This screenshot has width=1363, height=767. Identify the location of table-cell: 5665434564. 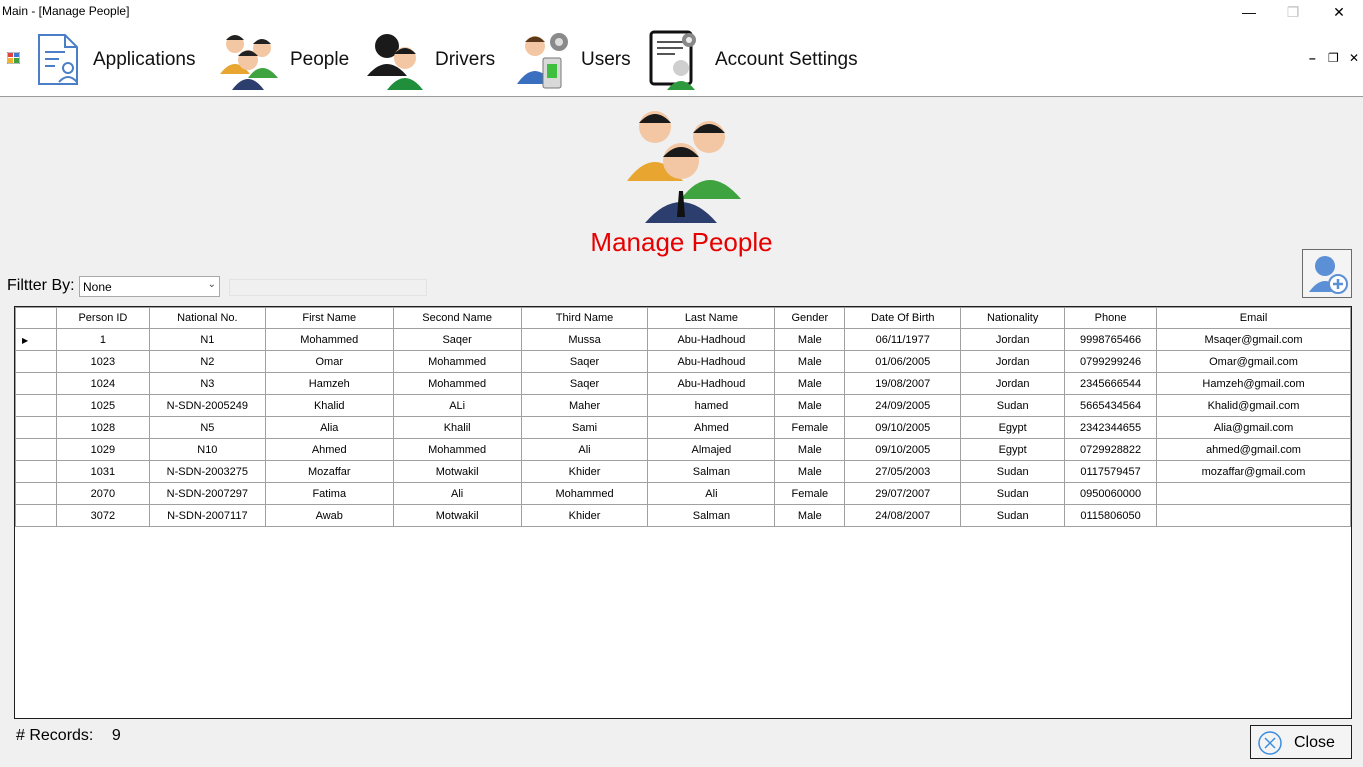
(1111, 405).